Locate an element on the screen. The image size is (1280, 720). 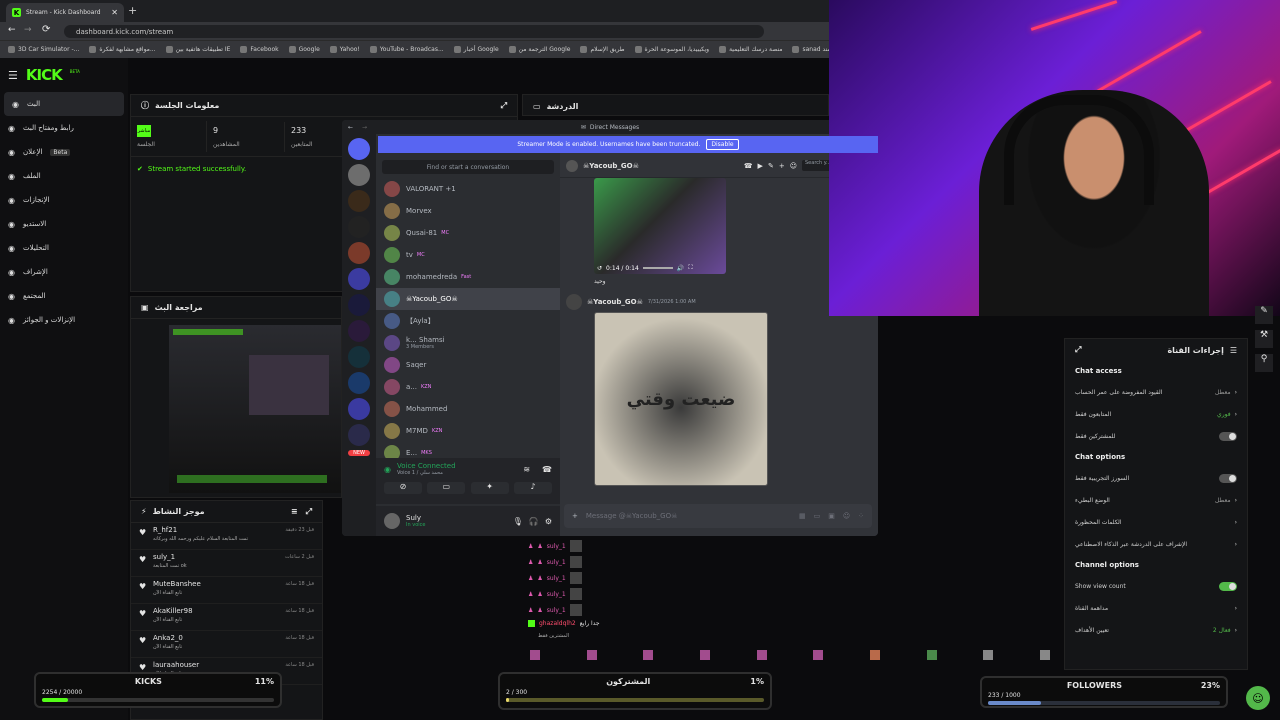
discord-home-icon is located at coordinates (359, 149).